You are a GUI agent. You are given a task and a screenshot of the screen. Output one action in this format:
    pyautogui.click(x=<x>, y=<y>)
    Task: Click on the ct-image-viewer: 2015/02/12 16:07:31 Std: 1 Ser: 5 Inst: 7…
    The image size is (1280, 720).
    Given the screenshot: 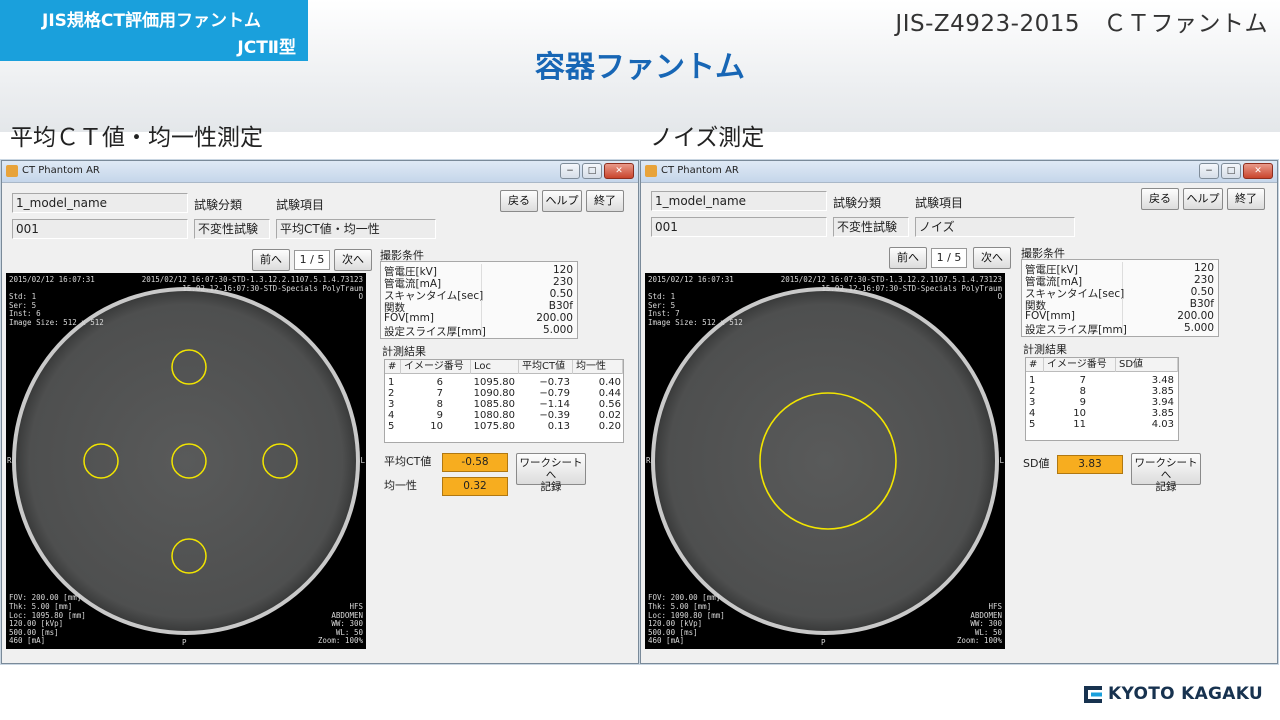 What is the action you would take?
    pyautogui.click(x=825, y=461)
    